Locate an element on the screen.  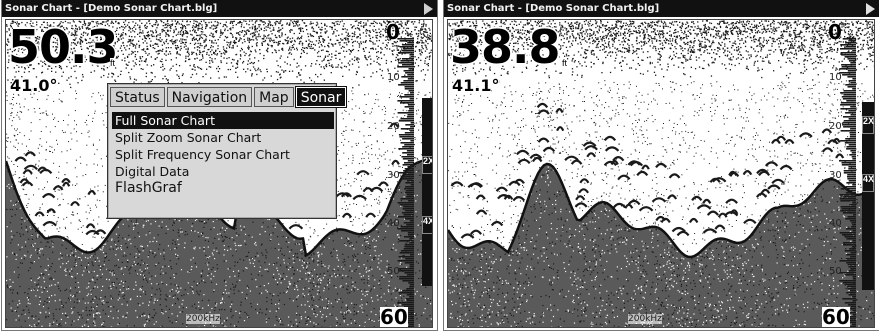
title-bar: Sonar Chart - [Demo Sonar Chart.blg] is located at coordinates (219, 8).